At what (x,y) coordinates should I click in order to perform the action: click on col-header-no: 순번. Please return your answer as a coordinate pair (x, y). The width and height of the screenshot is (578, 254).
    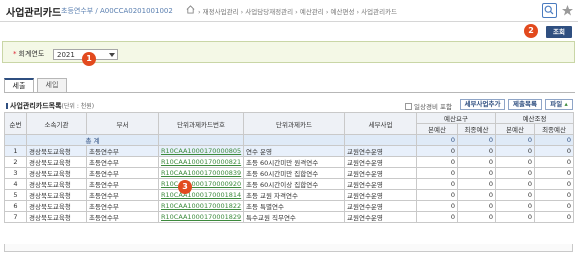
    Looking at the image, I should click on (15, 123).